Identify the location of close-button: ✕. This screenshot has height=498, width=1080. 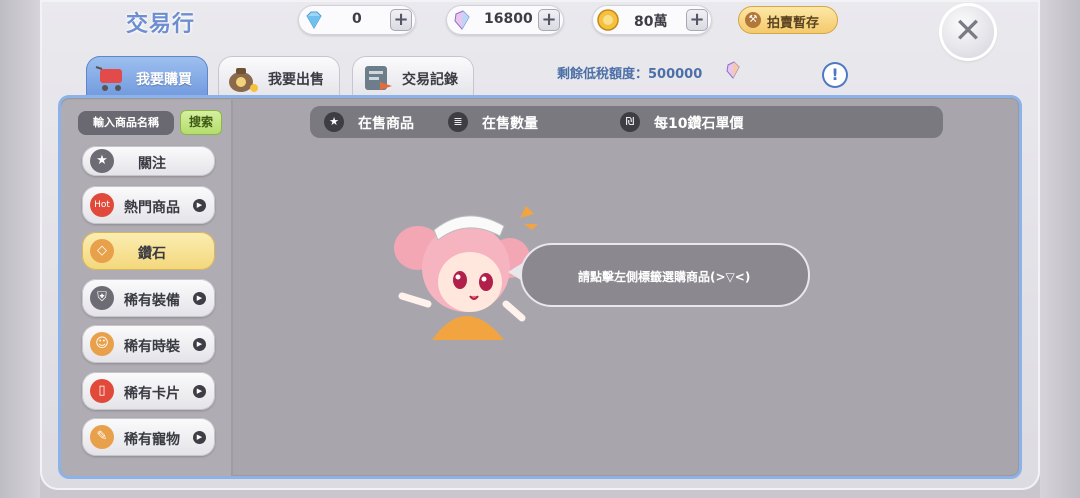
(968, 32).